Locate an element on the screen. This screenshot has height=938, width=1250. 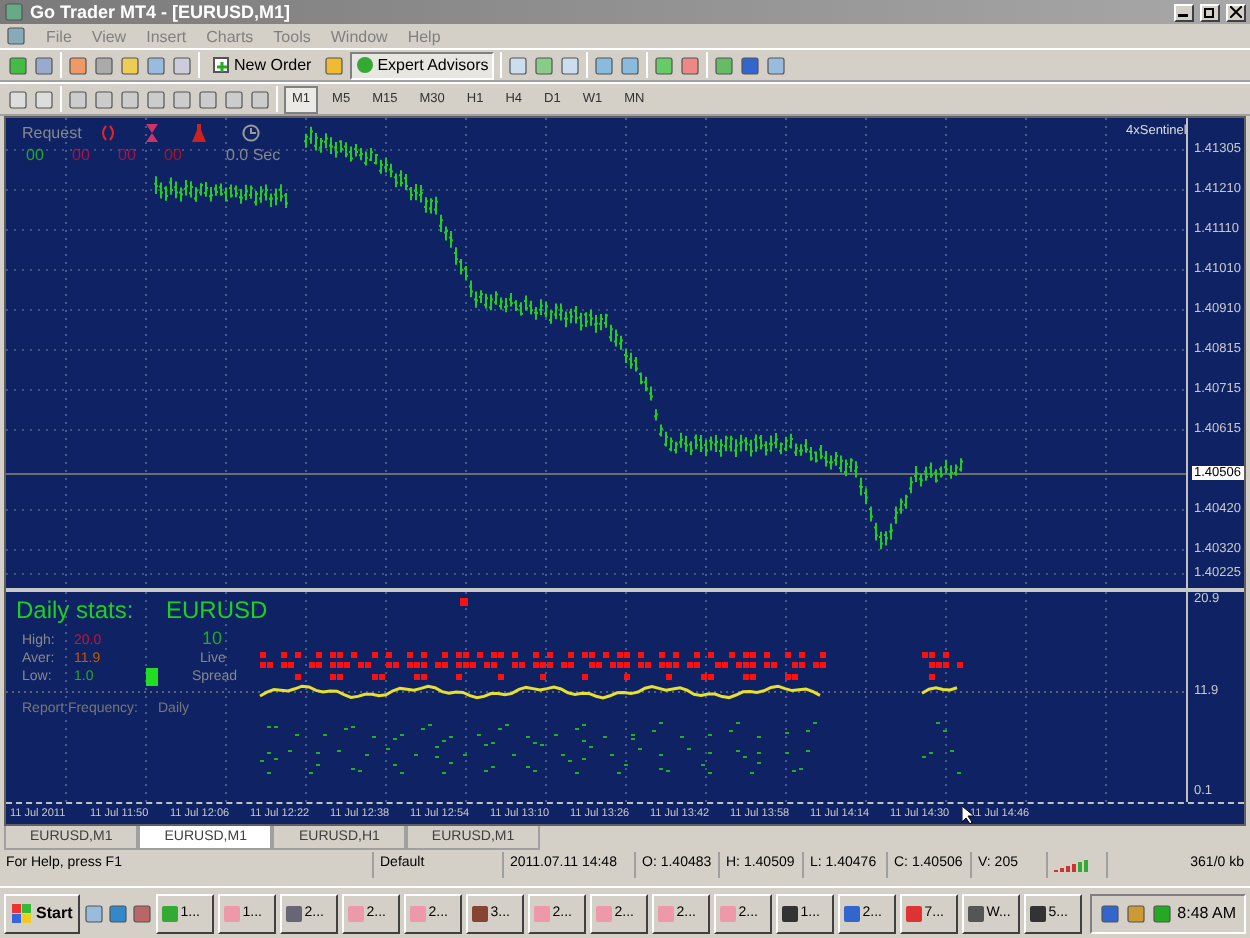
circle-icon is located at coordinates (364, 65).